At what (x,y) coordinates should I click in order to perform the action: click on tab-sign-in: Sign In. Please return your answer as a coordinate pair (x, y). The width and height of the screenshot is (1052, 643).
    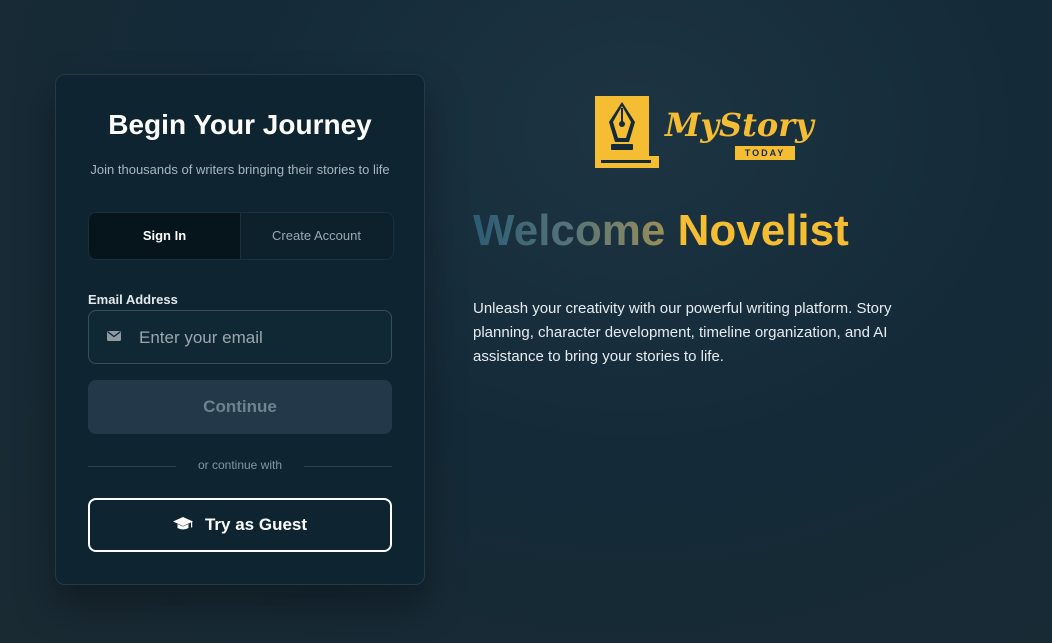
    Looking at the image, I should click on (165, 236).